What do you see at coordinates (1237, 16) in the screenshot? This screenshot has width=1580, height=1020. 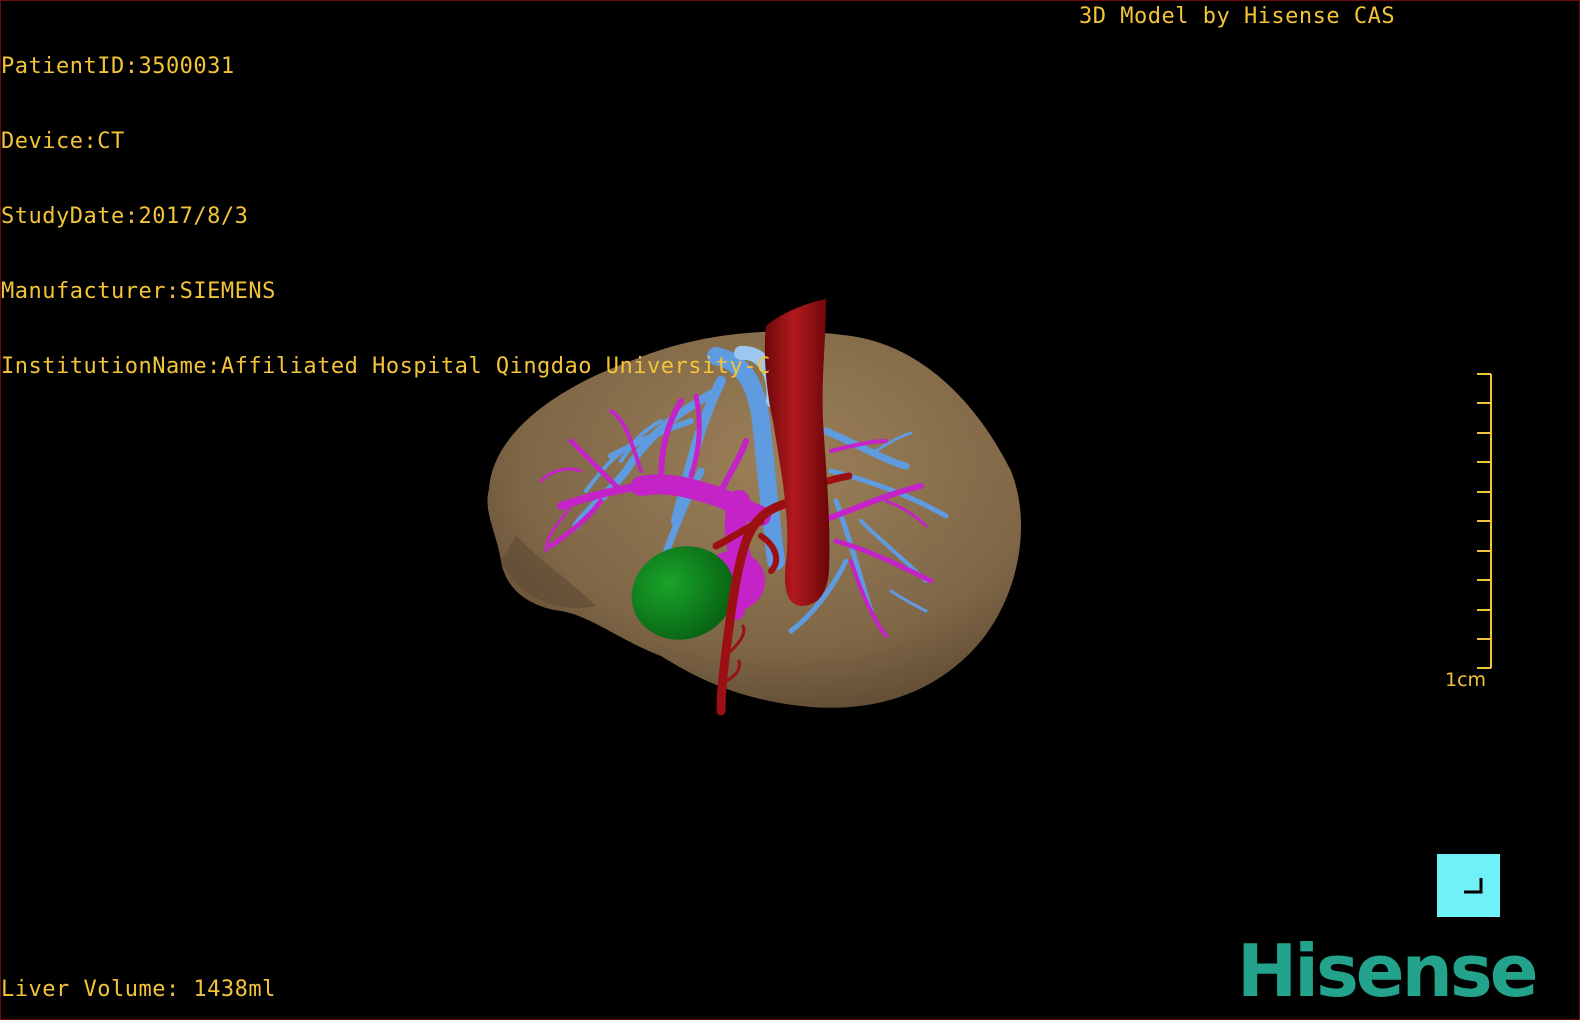 I see `model-credit: 3D Model by Hisense CAS` at bounding box center [1237, 16].